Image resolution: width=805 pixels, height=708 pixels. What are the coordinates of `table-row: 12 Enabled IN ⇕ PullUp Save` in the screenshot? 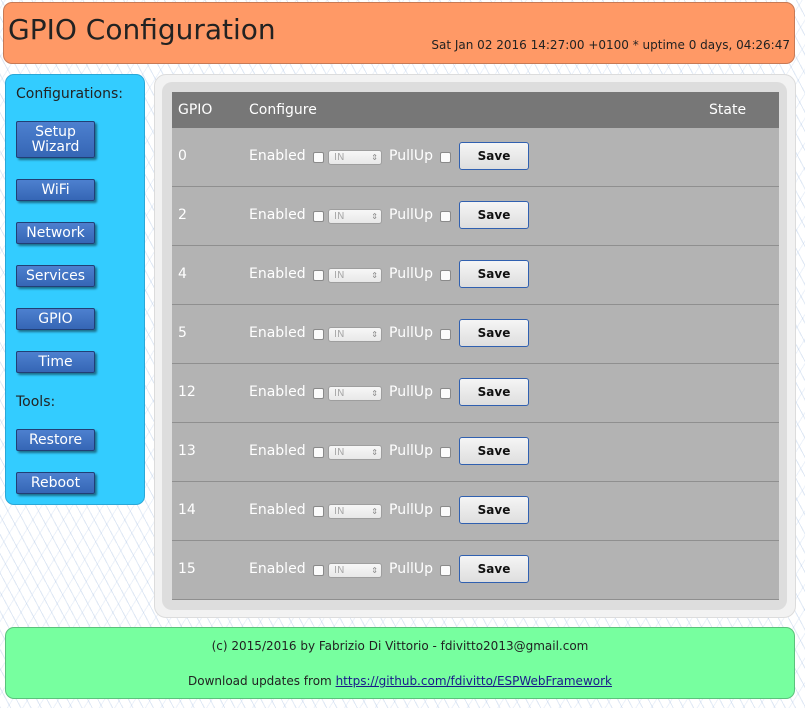 It's located at (475, 393).